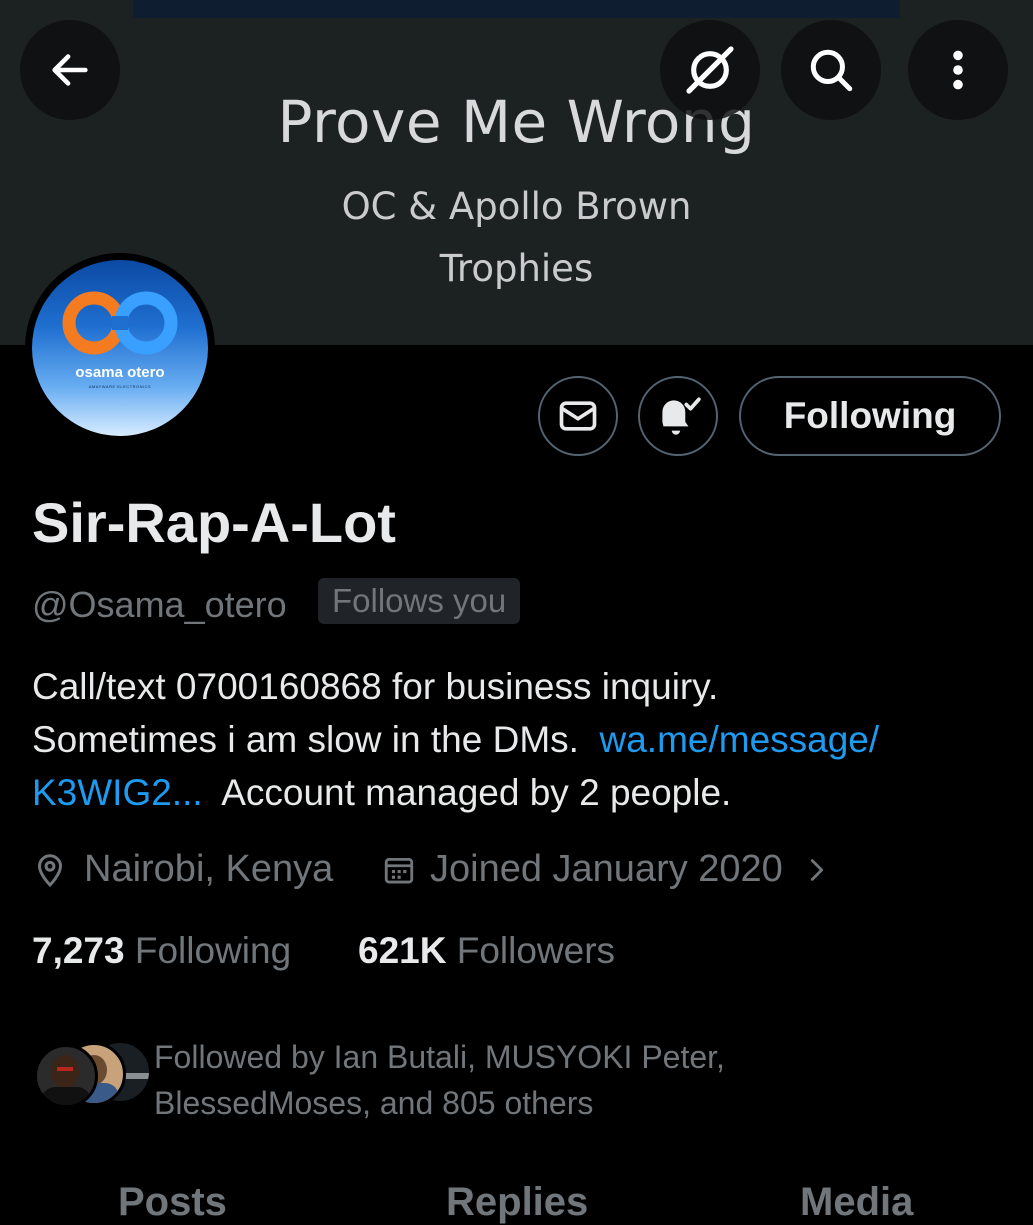  I want to click on bio-managed-text: Account managed by 2 people., so click(476, 792).